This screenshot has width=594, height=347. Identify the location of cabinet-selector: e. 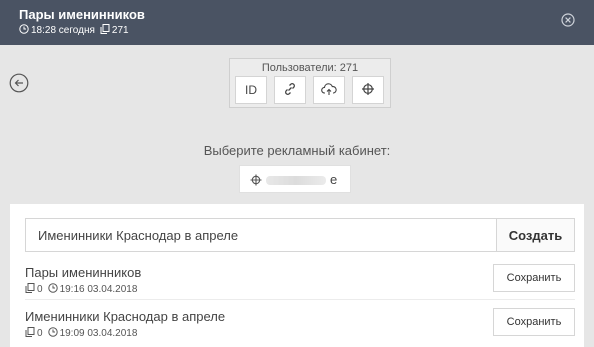
(295, 179).